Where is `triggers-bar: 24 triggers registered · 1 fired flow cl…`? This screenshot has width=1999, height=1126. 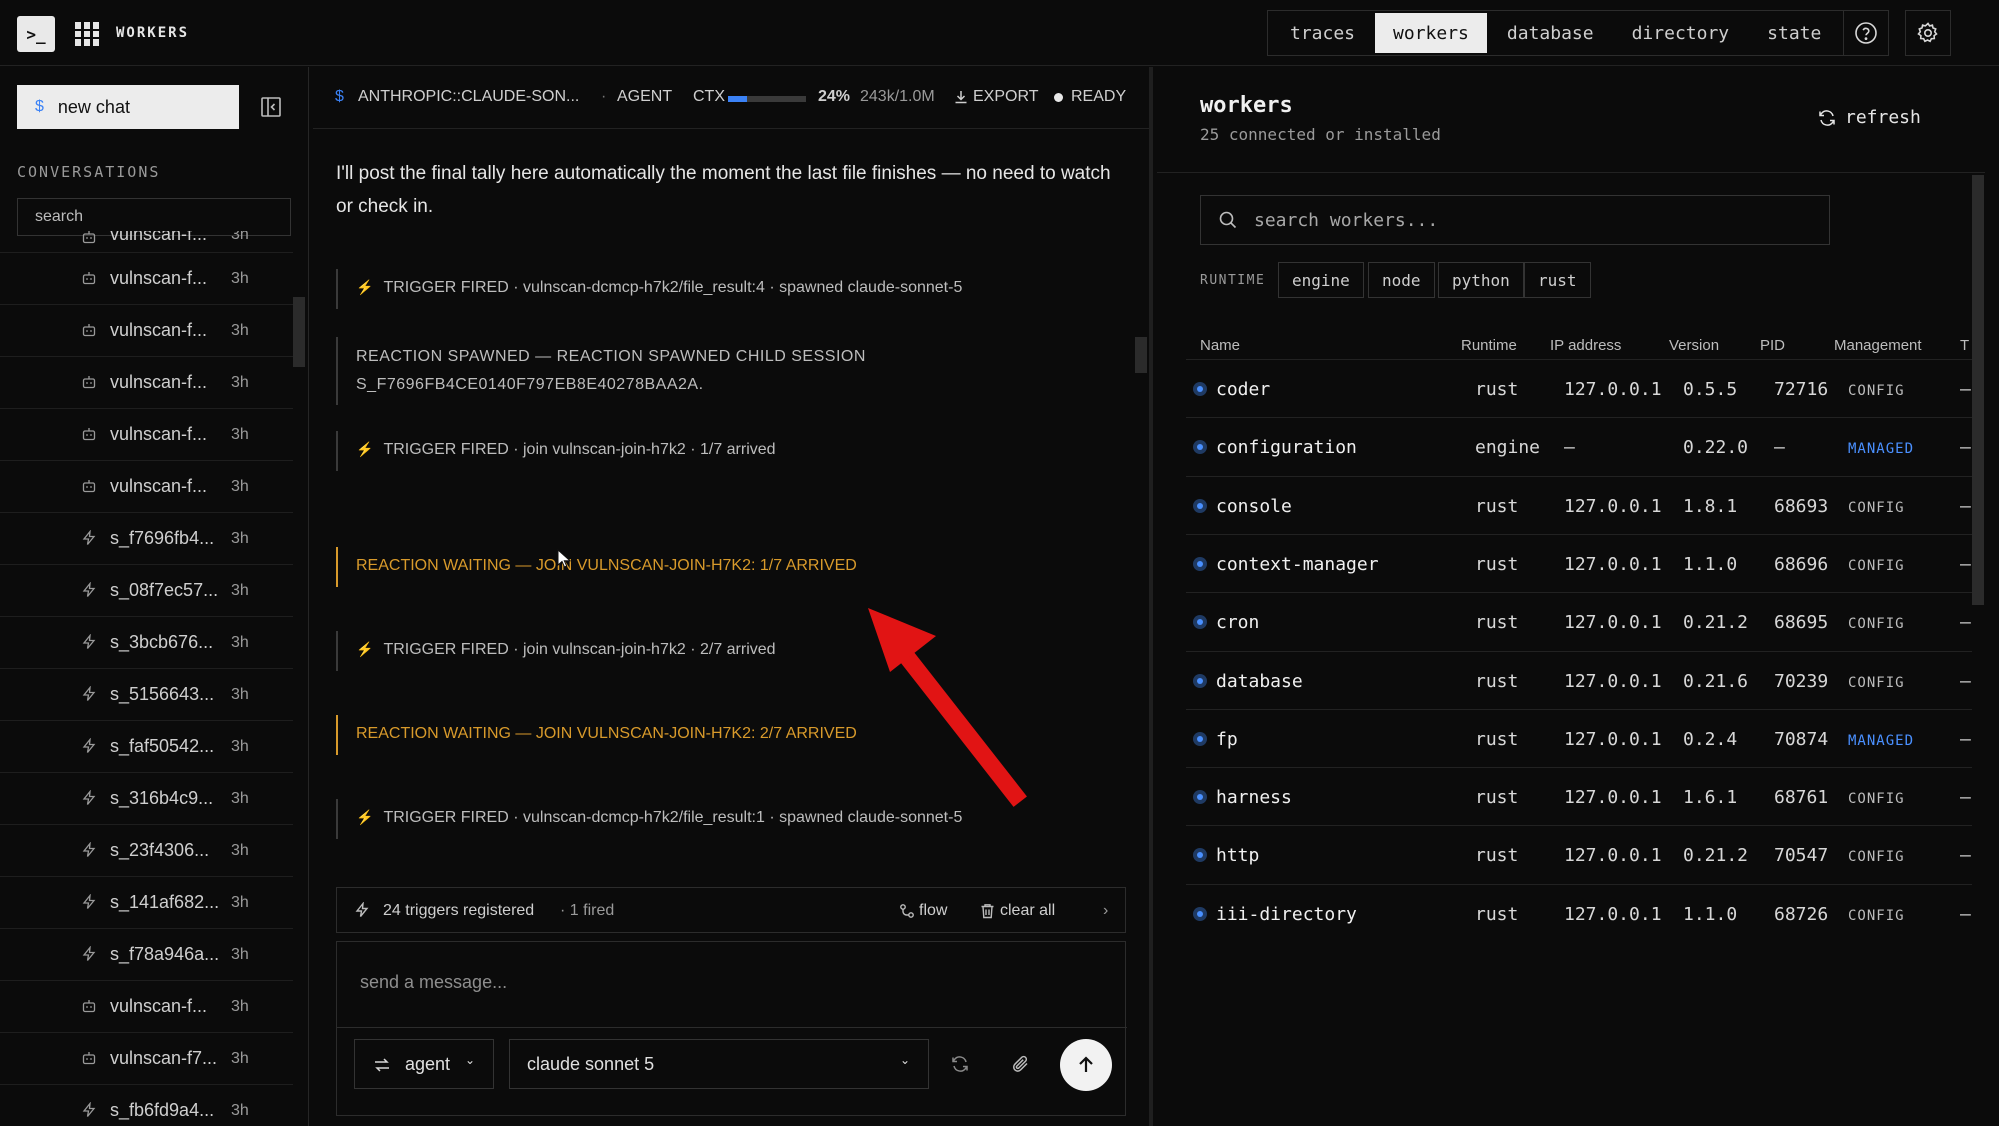
triggers-bar: 24 triggers registered · 1 fired flow cl… is located at coordinates (731, 910).